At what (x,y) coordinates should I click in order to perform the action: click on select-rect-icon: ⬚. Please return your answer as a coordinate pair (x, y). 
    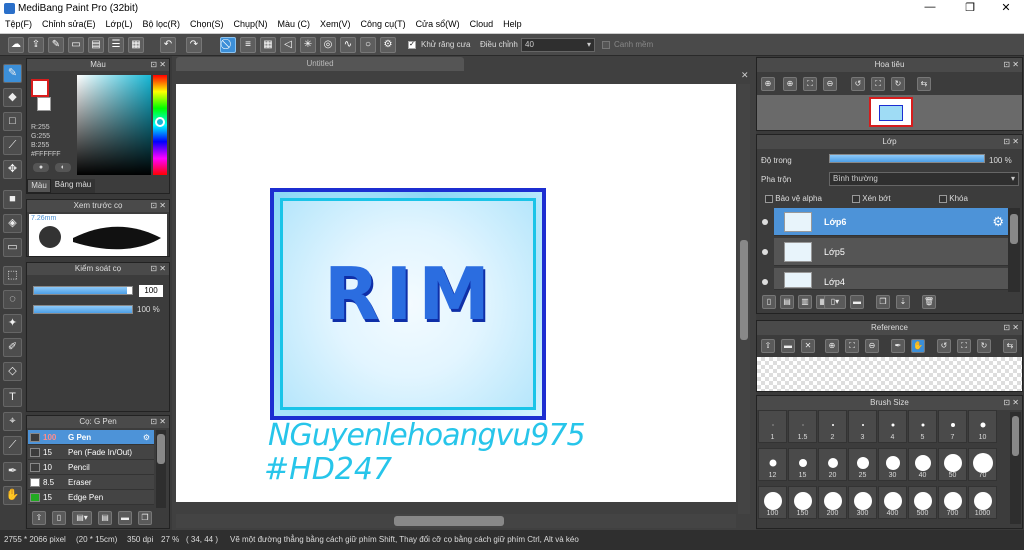
    Looking at the image, I should click on (12, 275).